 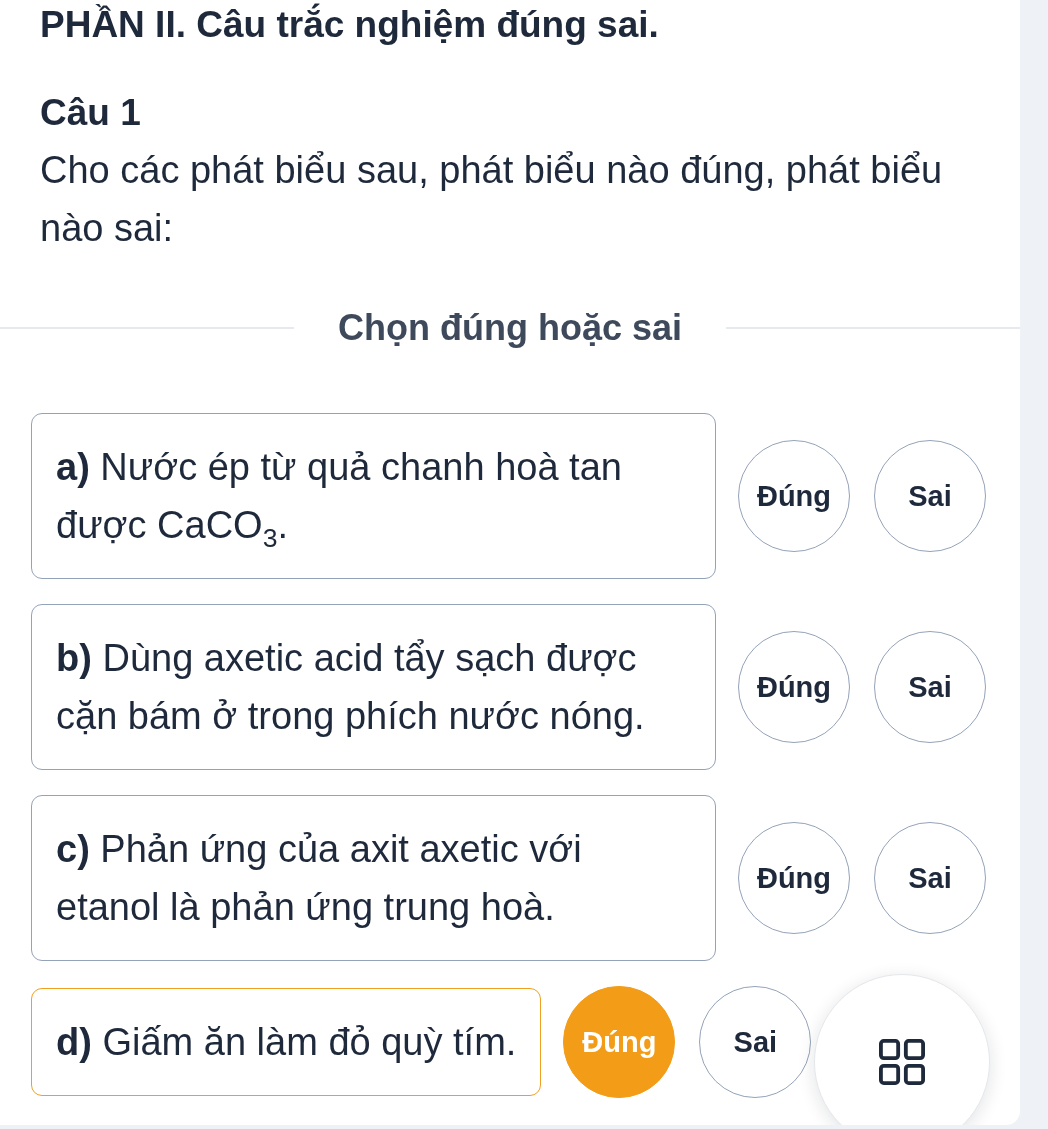 I want to click on statement-text: b) Dùng axetic acid tẩy sạch được cặn bám ở trong phích nước nóng., so click(x=351, y=687).